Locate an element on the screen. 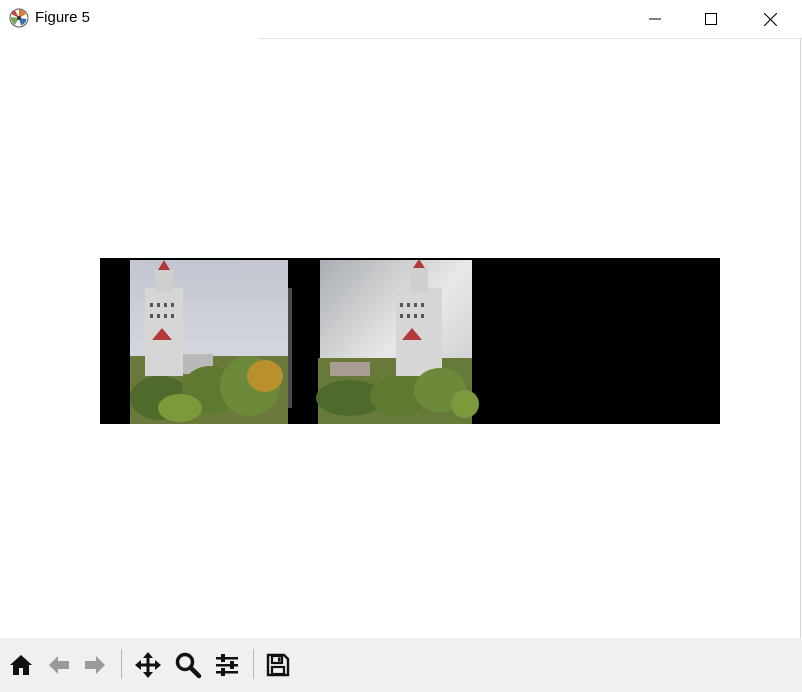 This screenshot has width=802, height=692. configure-subplots-button is located at coordinates (227, 665).